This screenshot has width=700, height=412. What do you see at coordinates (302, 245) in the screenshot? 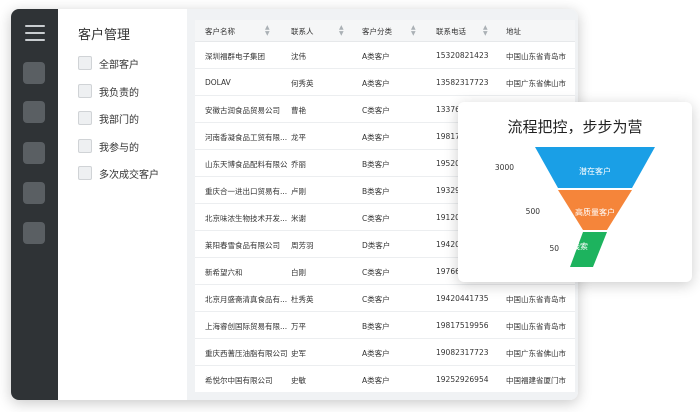
I see `table-cell-contact: 周芳羽` at bounding box center [302, 245].